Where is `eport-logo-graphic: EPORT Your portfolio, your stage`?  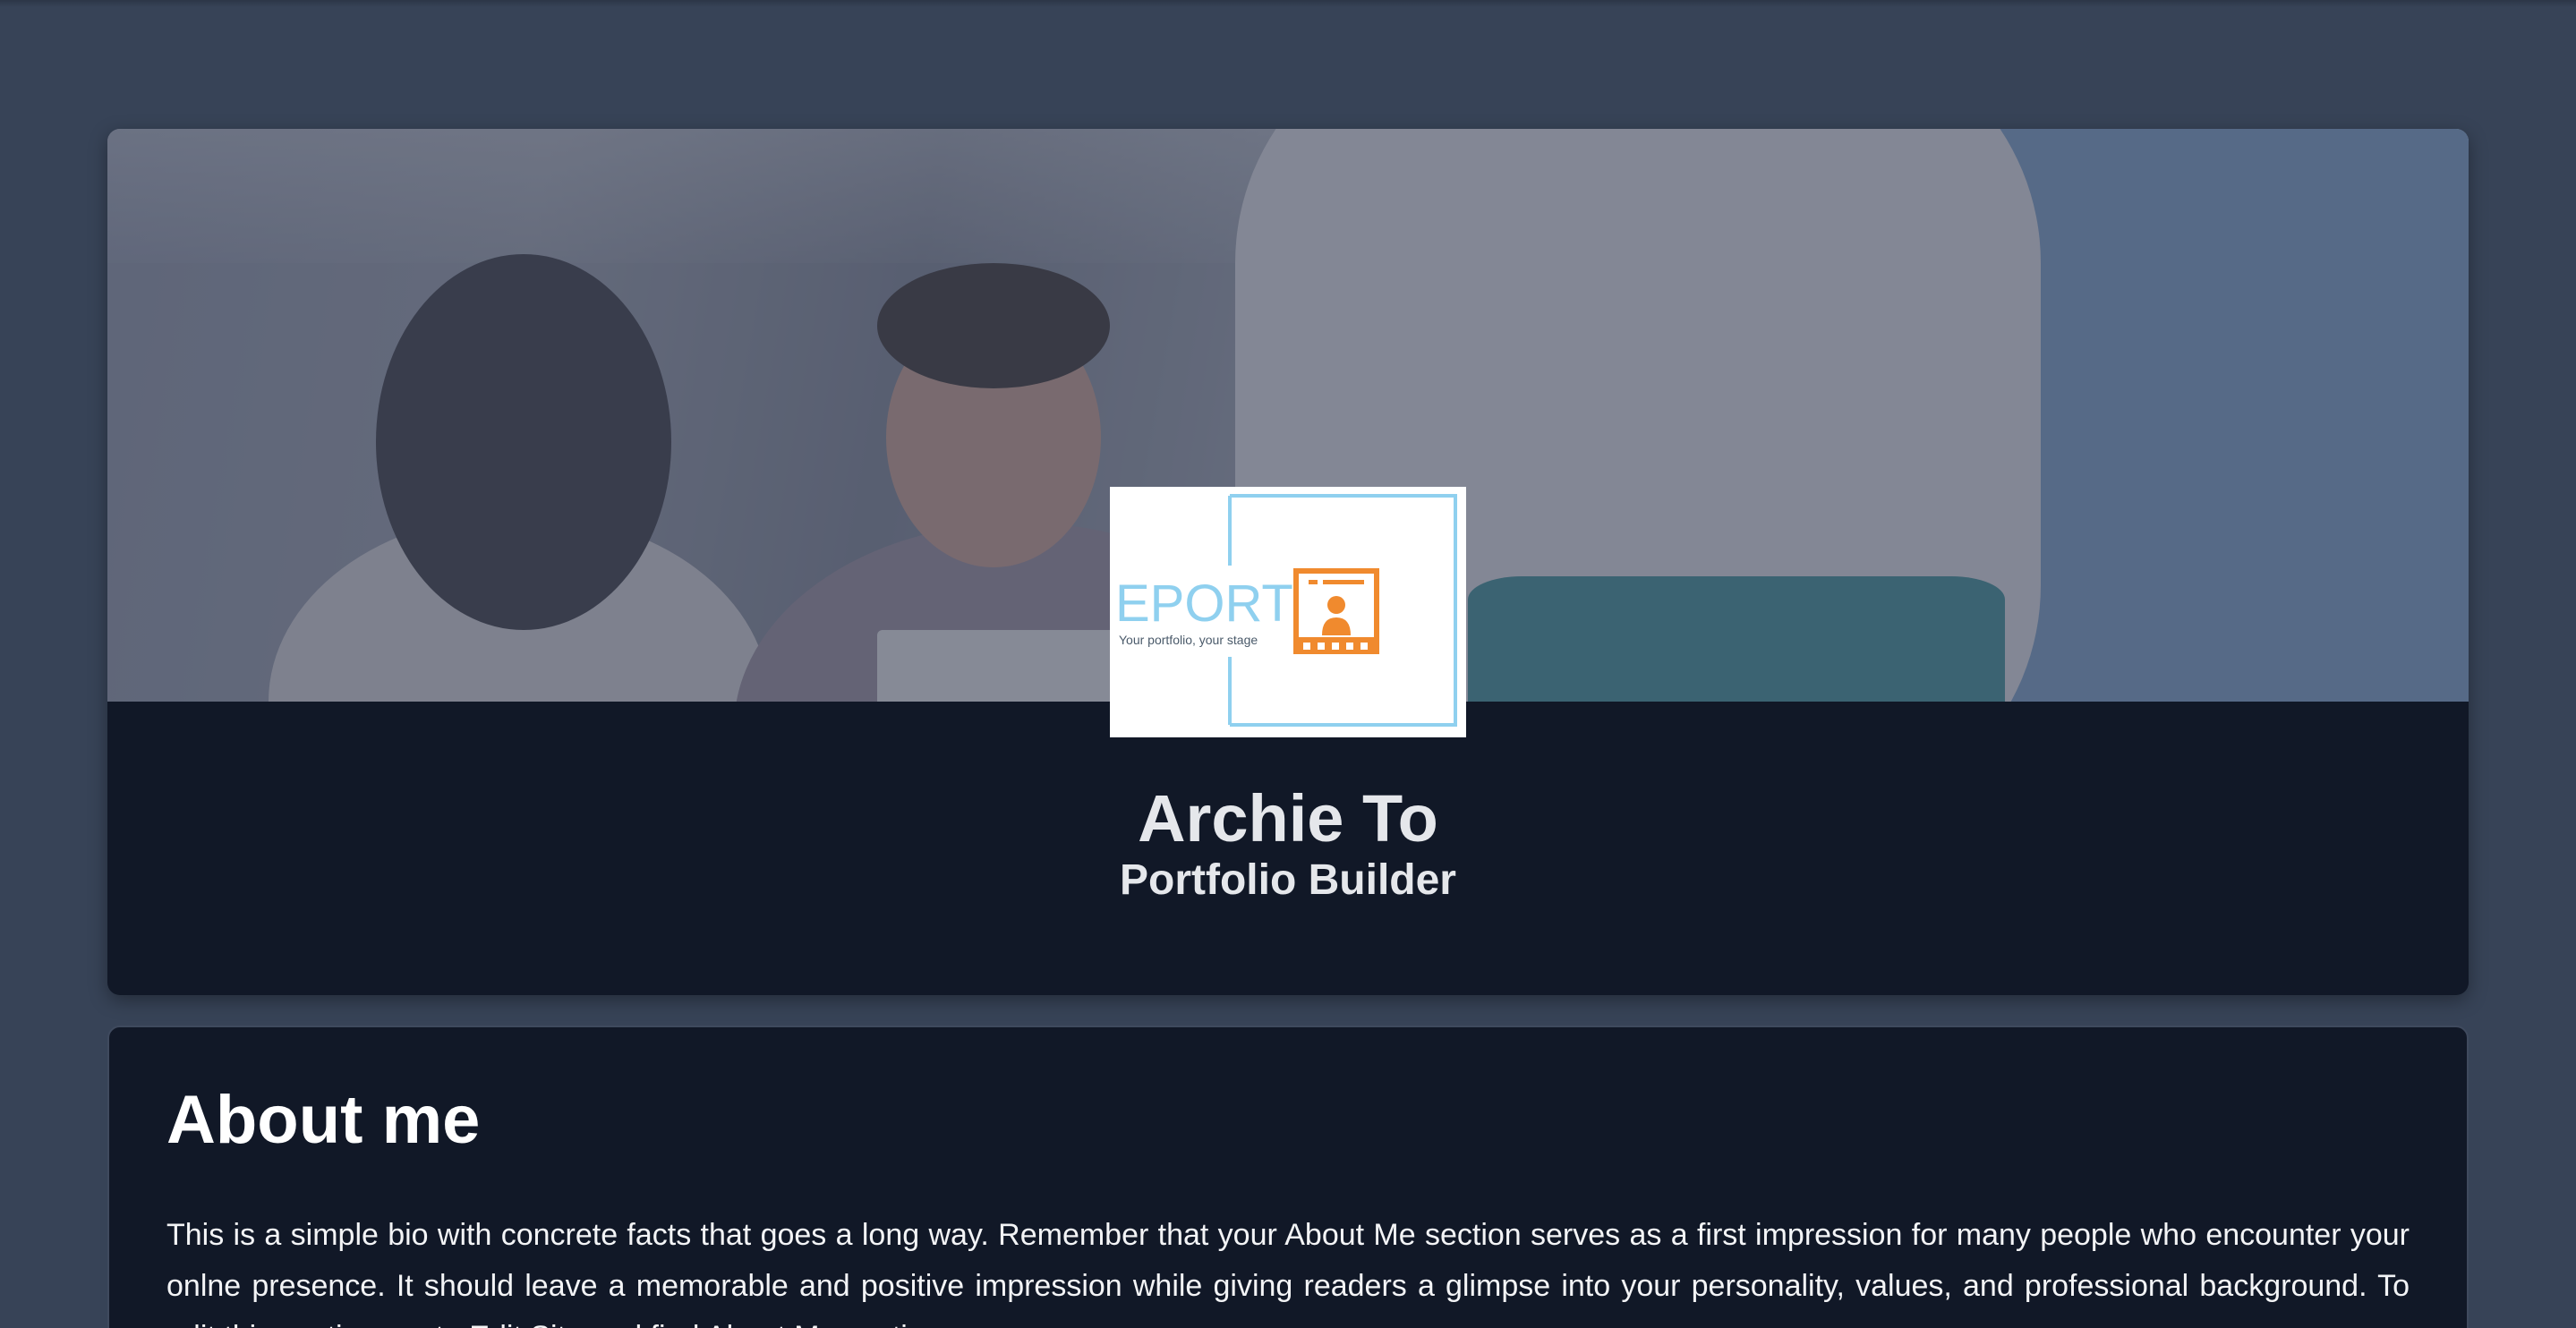
eport-logo-graphic: EPORT Your portfolio, your stage is located at coordinates (1286, 610).